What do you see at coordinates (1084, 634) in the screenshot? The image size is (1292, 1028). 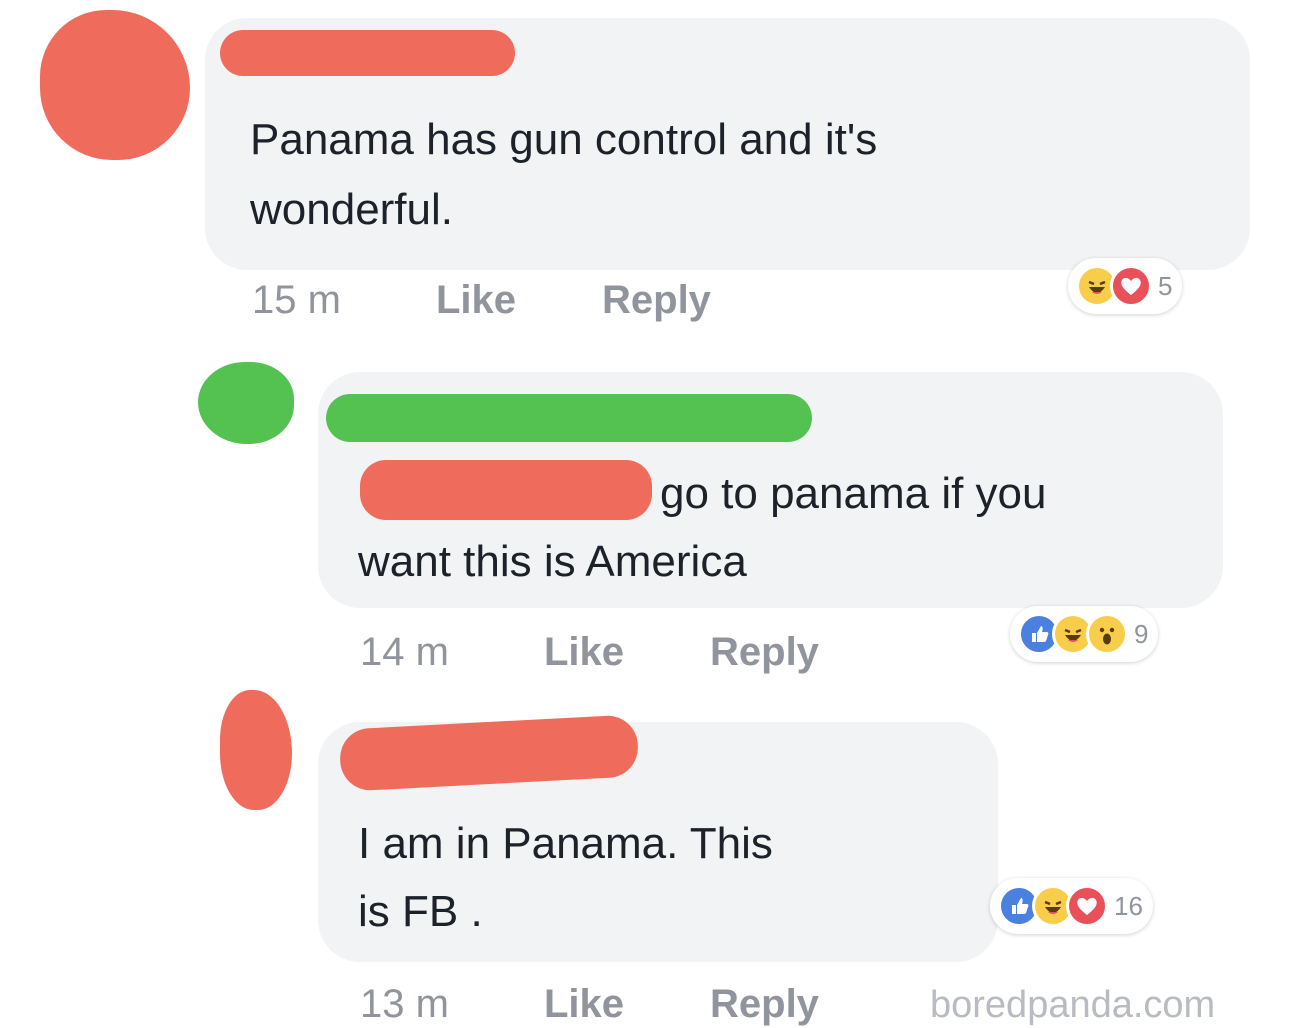 I see `reaction-summary: 9` at bounding box center [1084, 634].